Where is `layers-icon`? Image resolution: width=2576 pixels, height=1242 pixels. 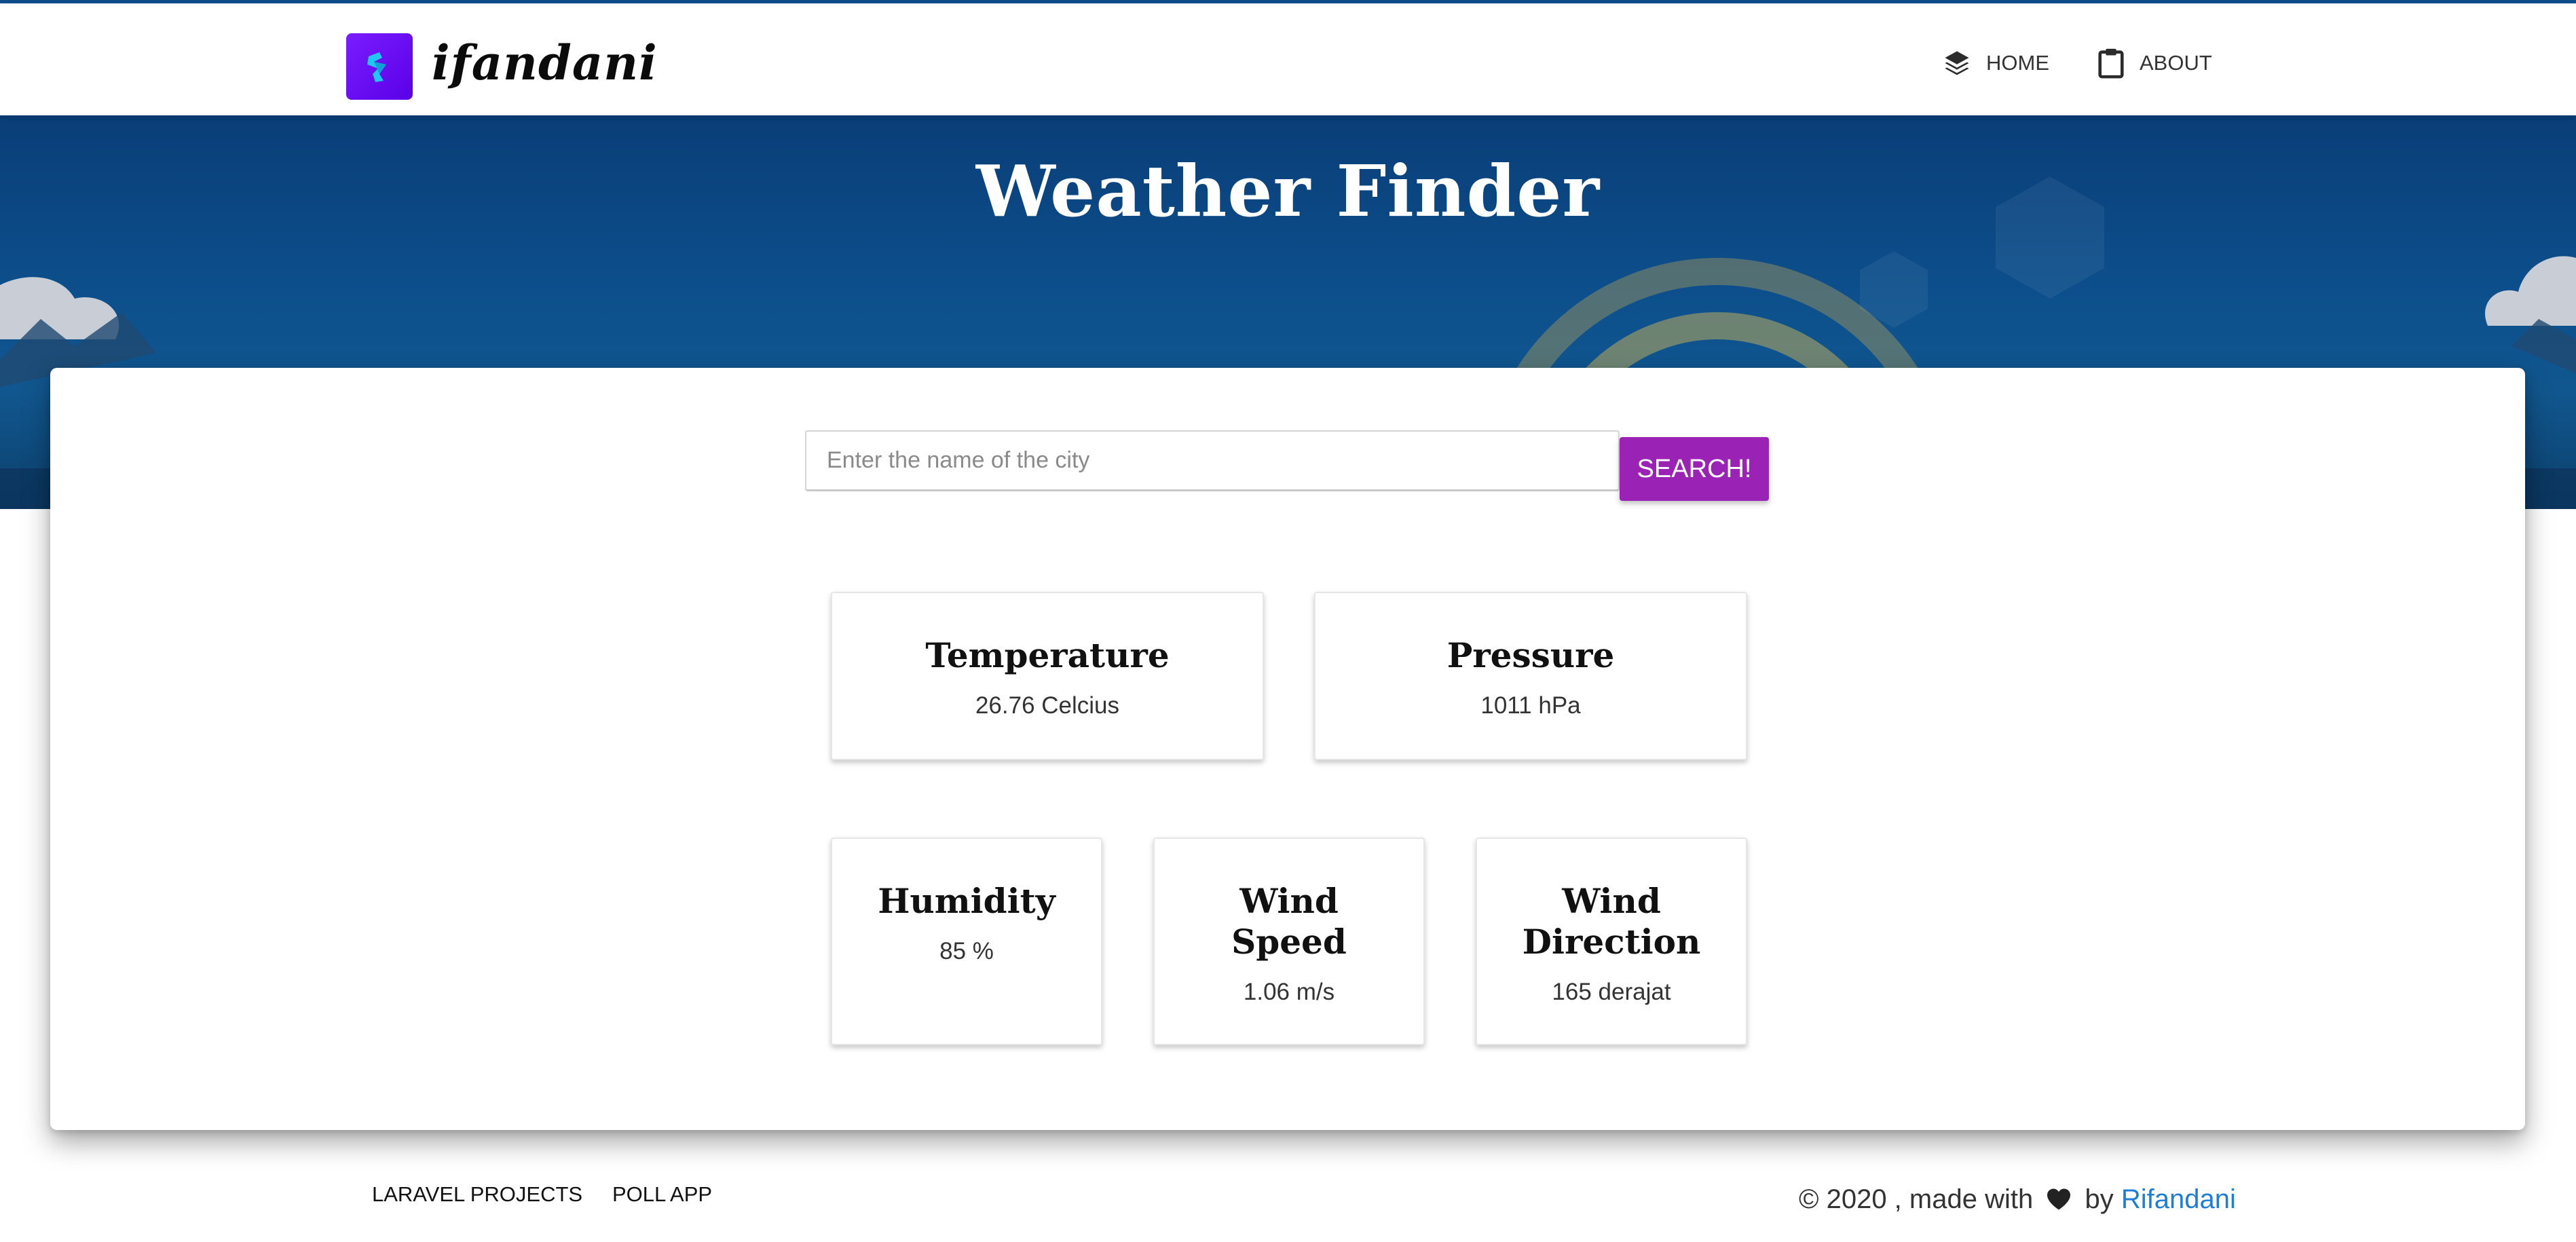 layers-icon is located at coordinates (1957, 63).